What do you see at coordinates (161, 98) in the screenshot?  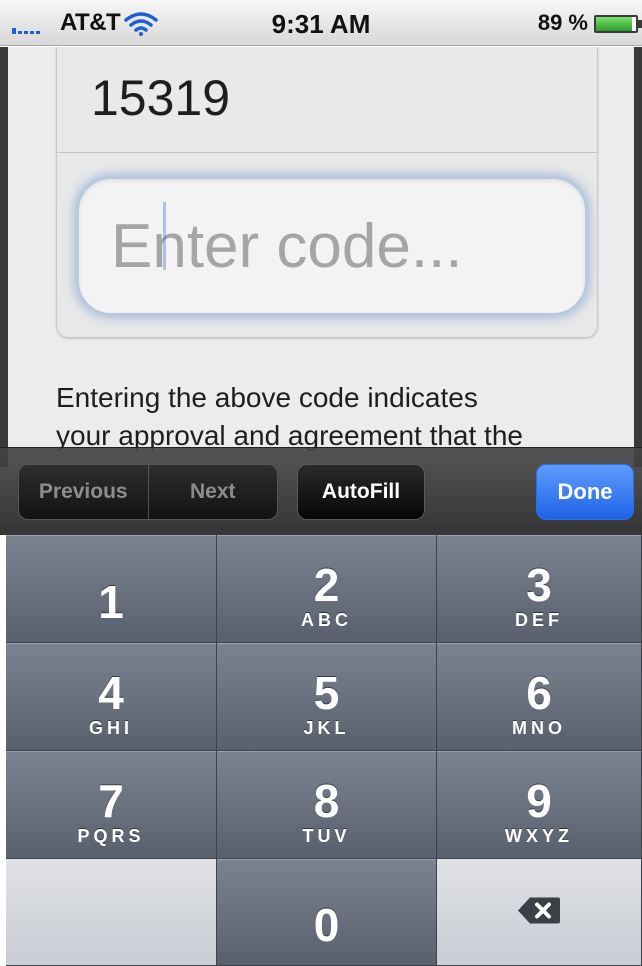 I see `confirmation-code: 15319` at bounding box center [161, 98].